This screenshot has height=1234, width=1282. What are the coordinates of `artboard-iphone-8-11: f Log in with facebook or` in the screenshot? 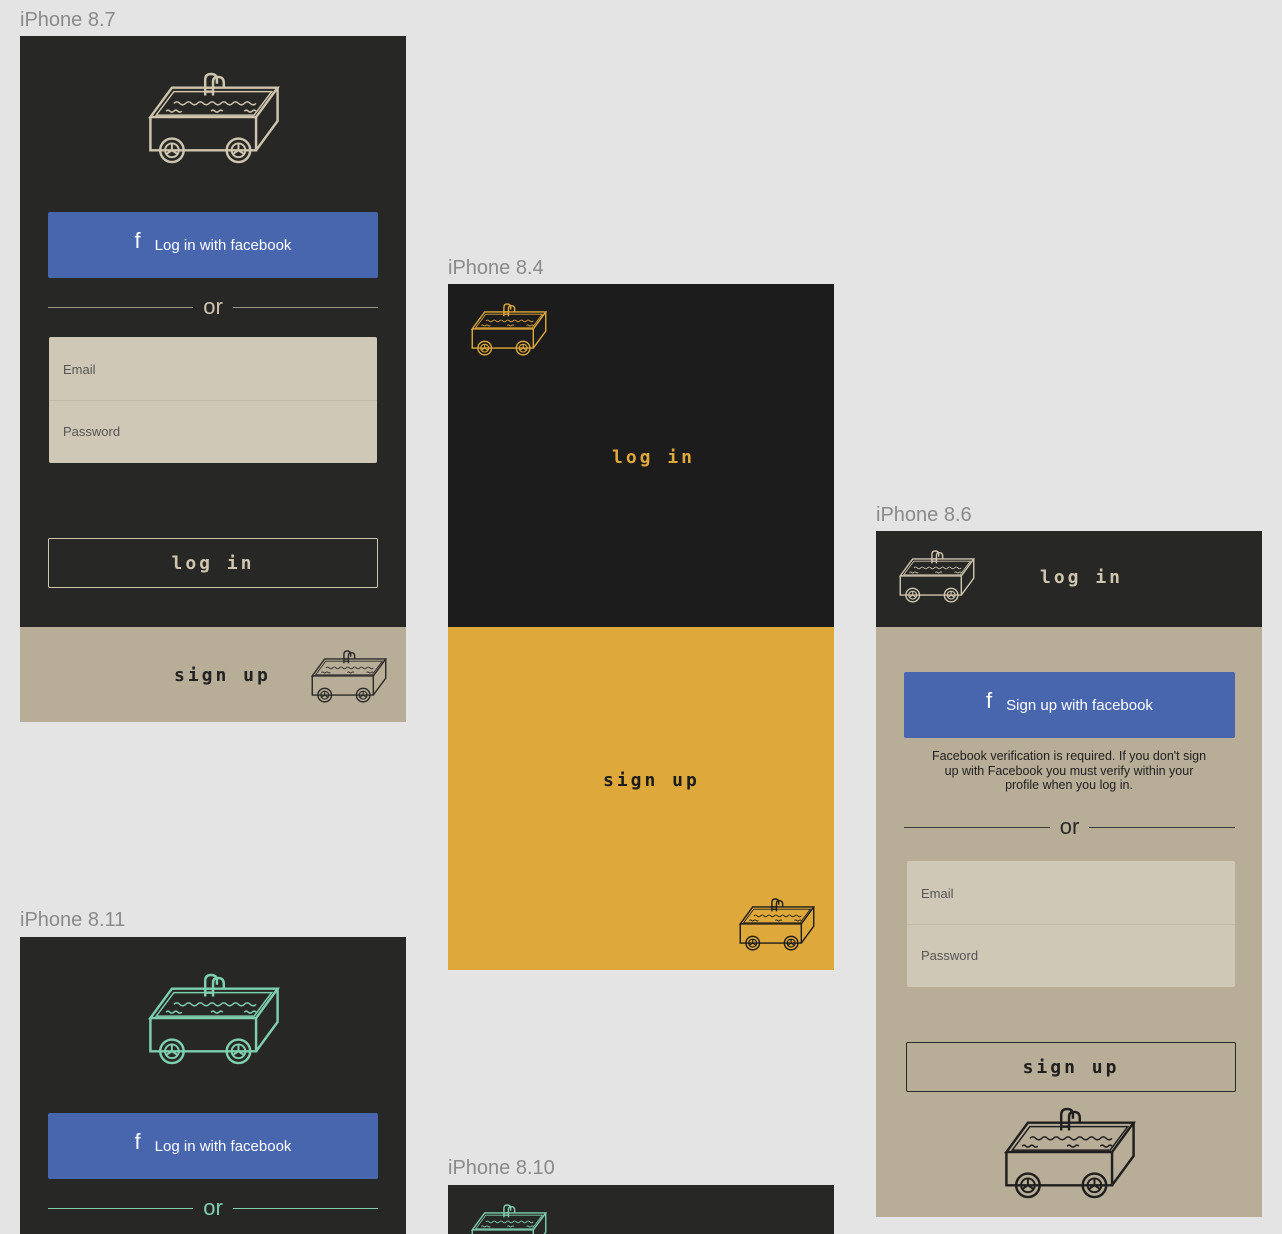 It's located at (213, 1085).